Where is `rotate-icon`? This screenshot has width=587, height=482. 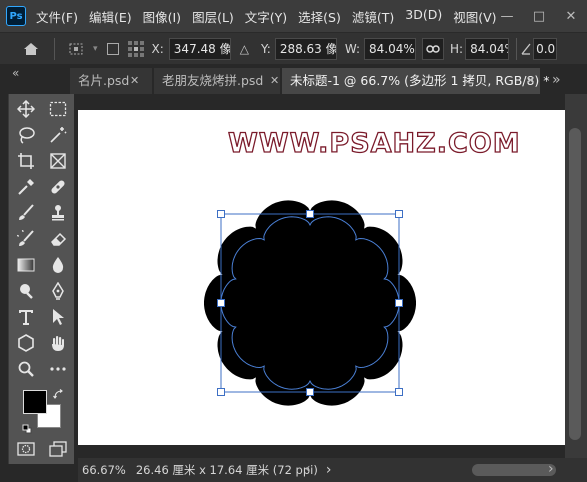 rotate-icon is located at coordinates (526, 49).